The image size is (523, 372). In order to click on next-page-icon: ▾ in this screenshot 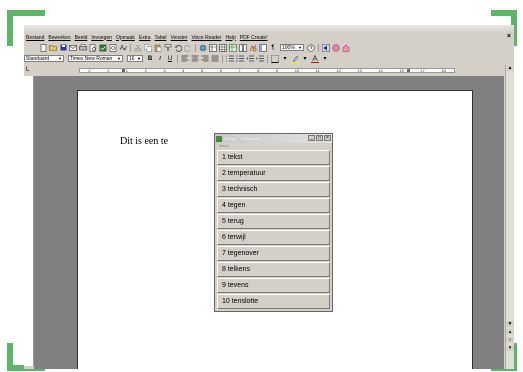, I will do `click(510, 348)`.